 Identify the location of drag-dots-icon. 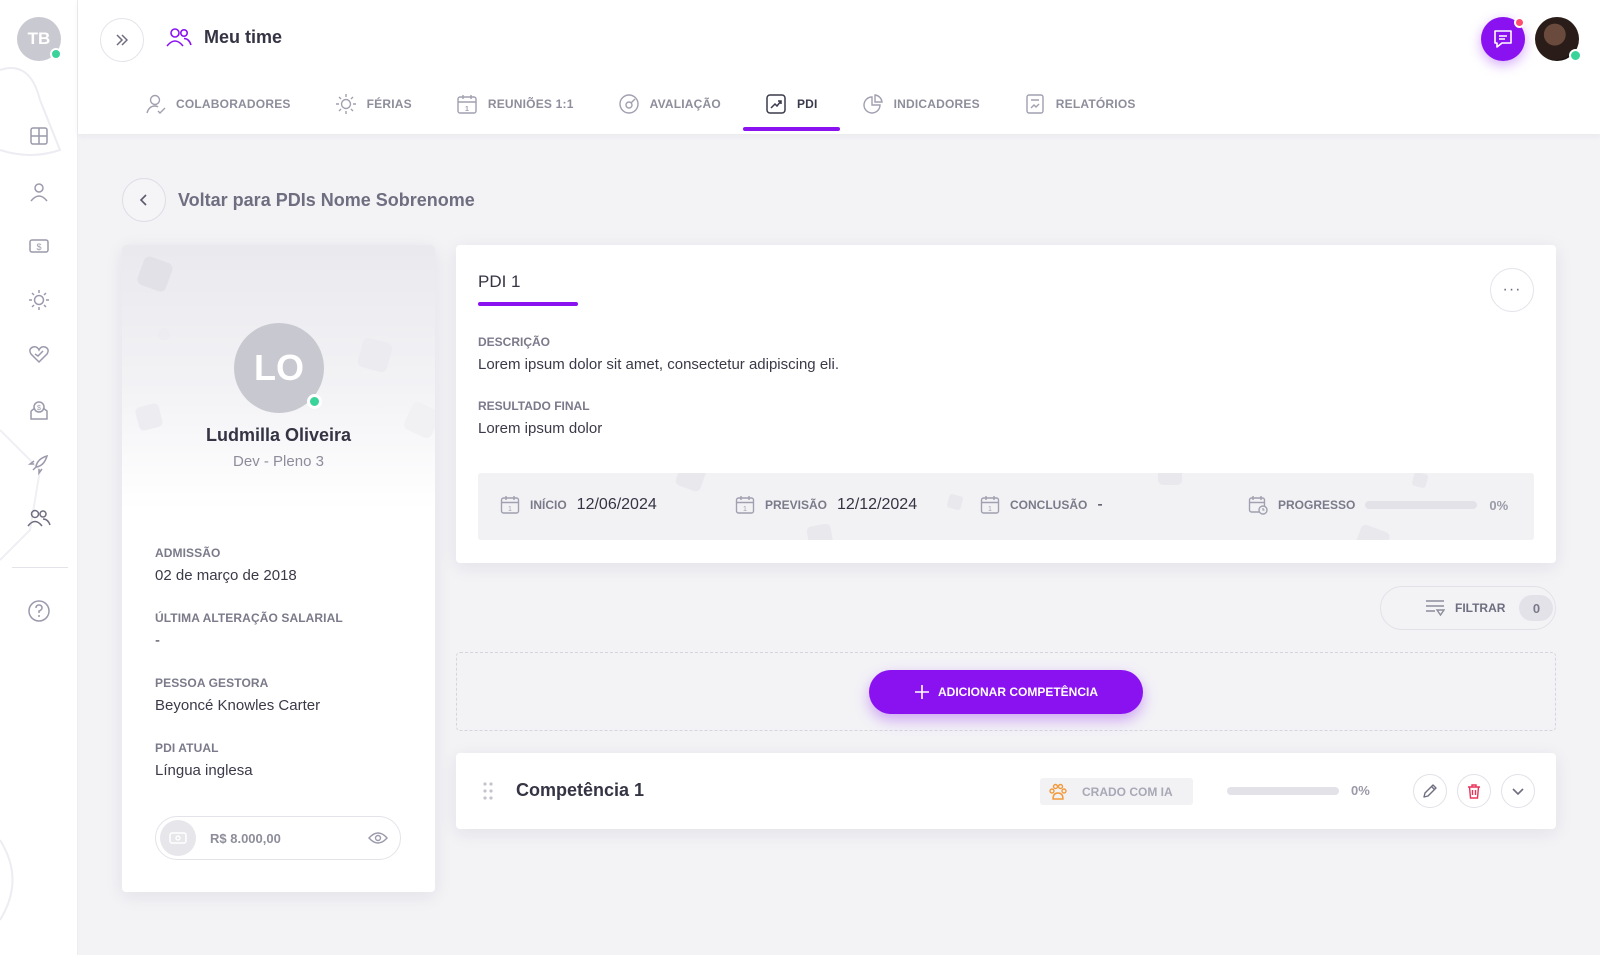
(488, 791).